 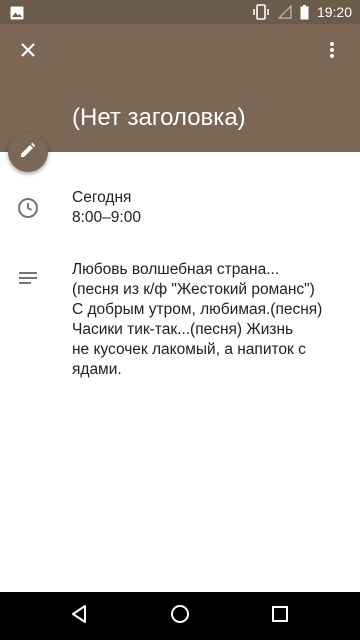 I want to click on status-right-group: 19:20, so click(x=302, y=12).